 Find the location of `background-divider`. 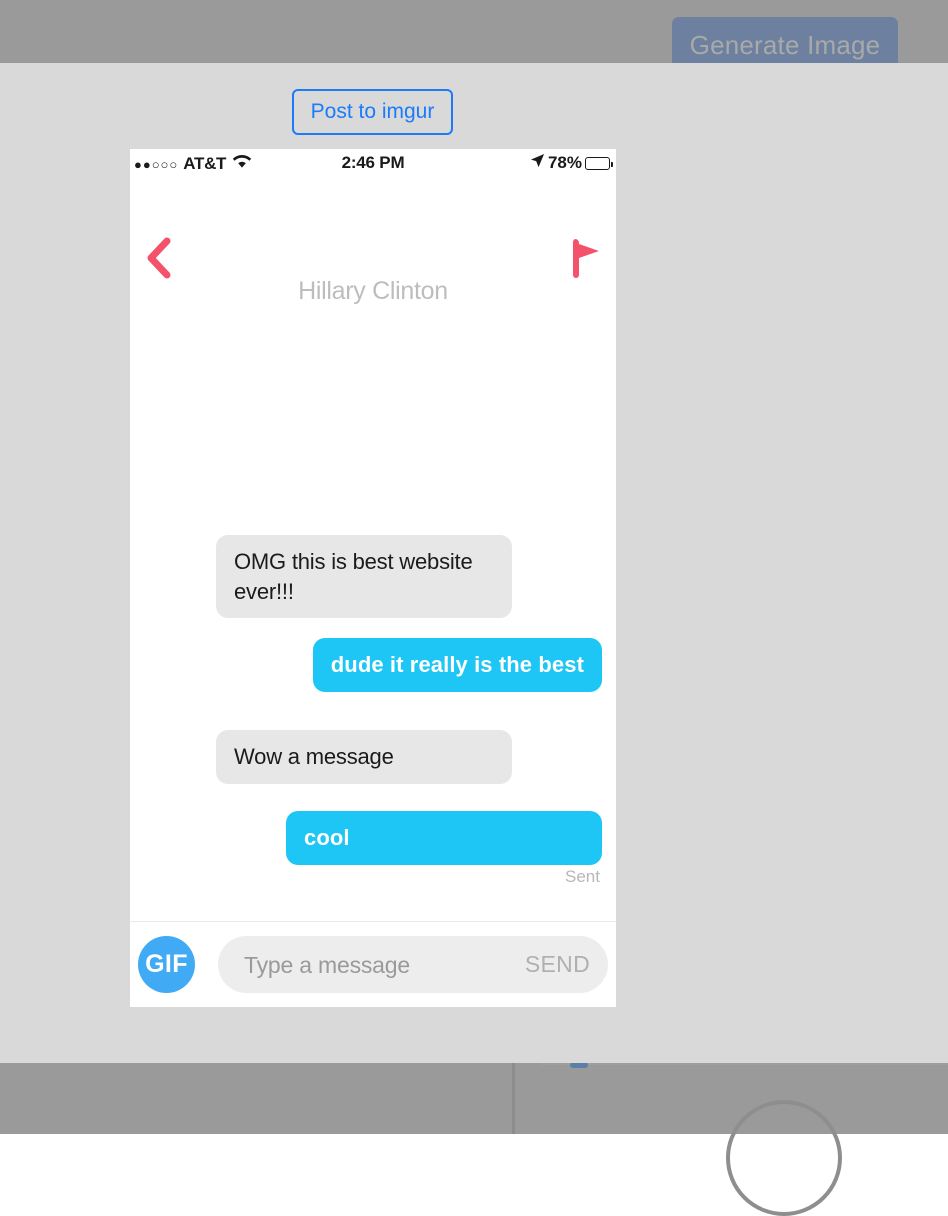

background-divider is located at coordinates (513, 1098).